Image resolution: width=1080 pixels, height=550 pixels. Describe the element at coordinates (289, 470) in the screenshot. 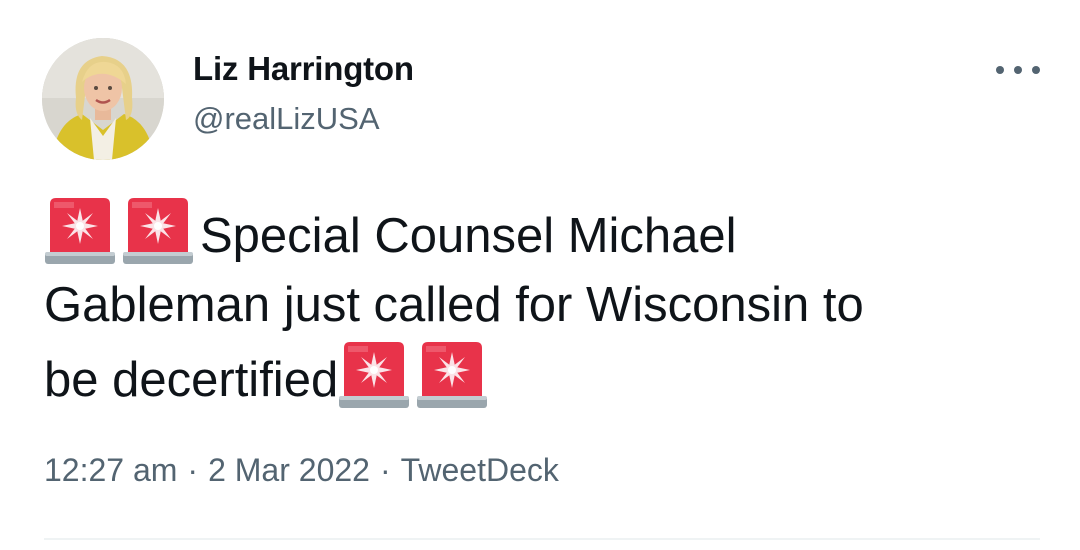

I see `tweet-date: 2 Mar 2022` at that location.